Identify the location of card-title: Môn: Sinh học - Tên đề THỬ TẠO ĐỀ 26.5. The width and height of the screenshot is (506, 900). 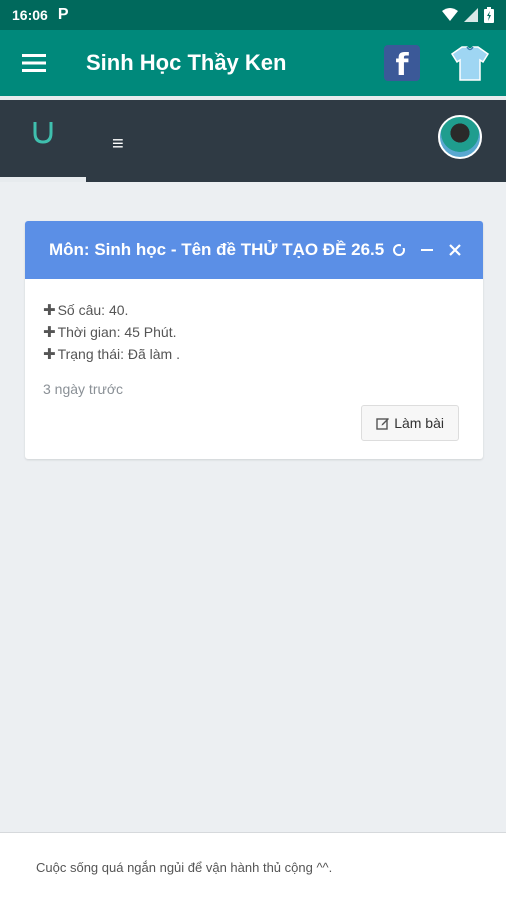
(217, 249).